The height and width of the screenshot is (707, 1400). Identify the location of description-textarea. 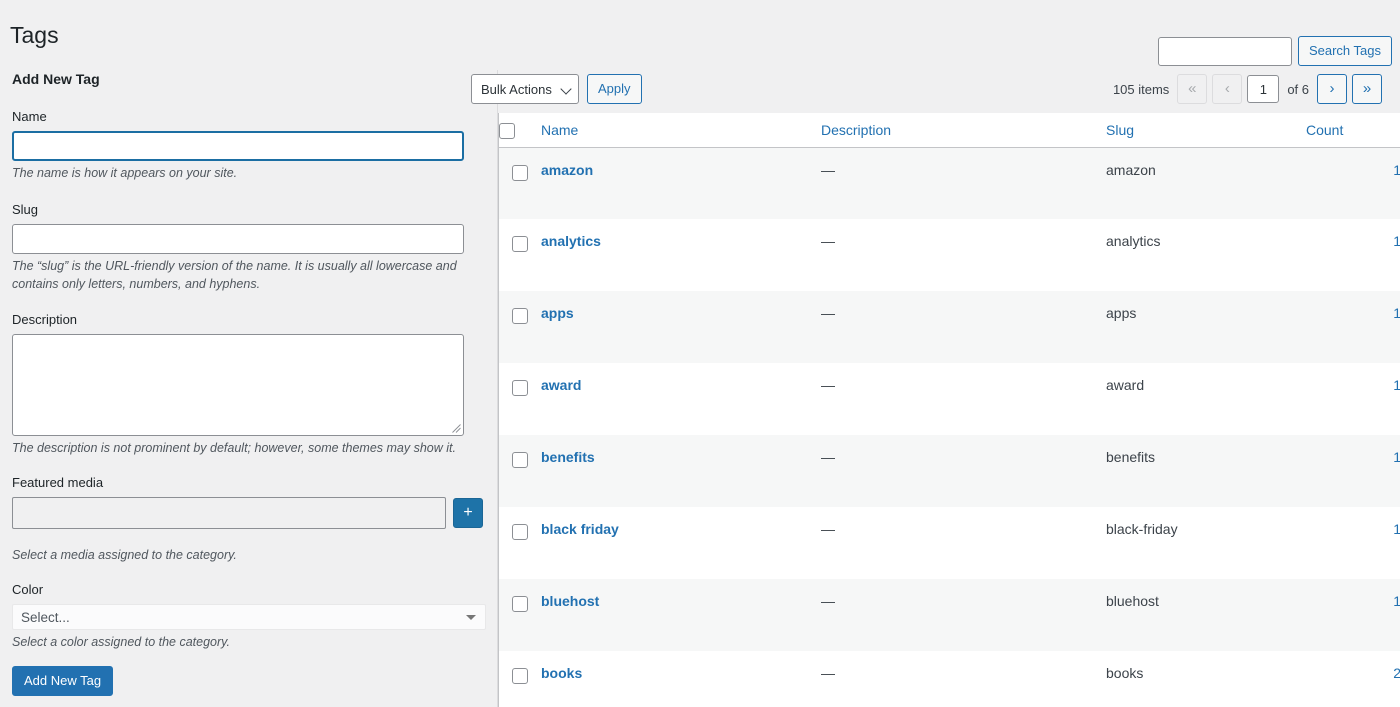
(238, 385).